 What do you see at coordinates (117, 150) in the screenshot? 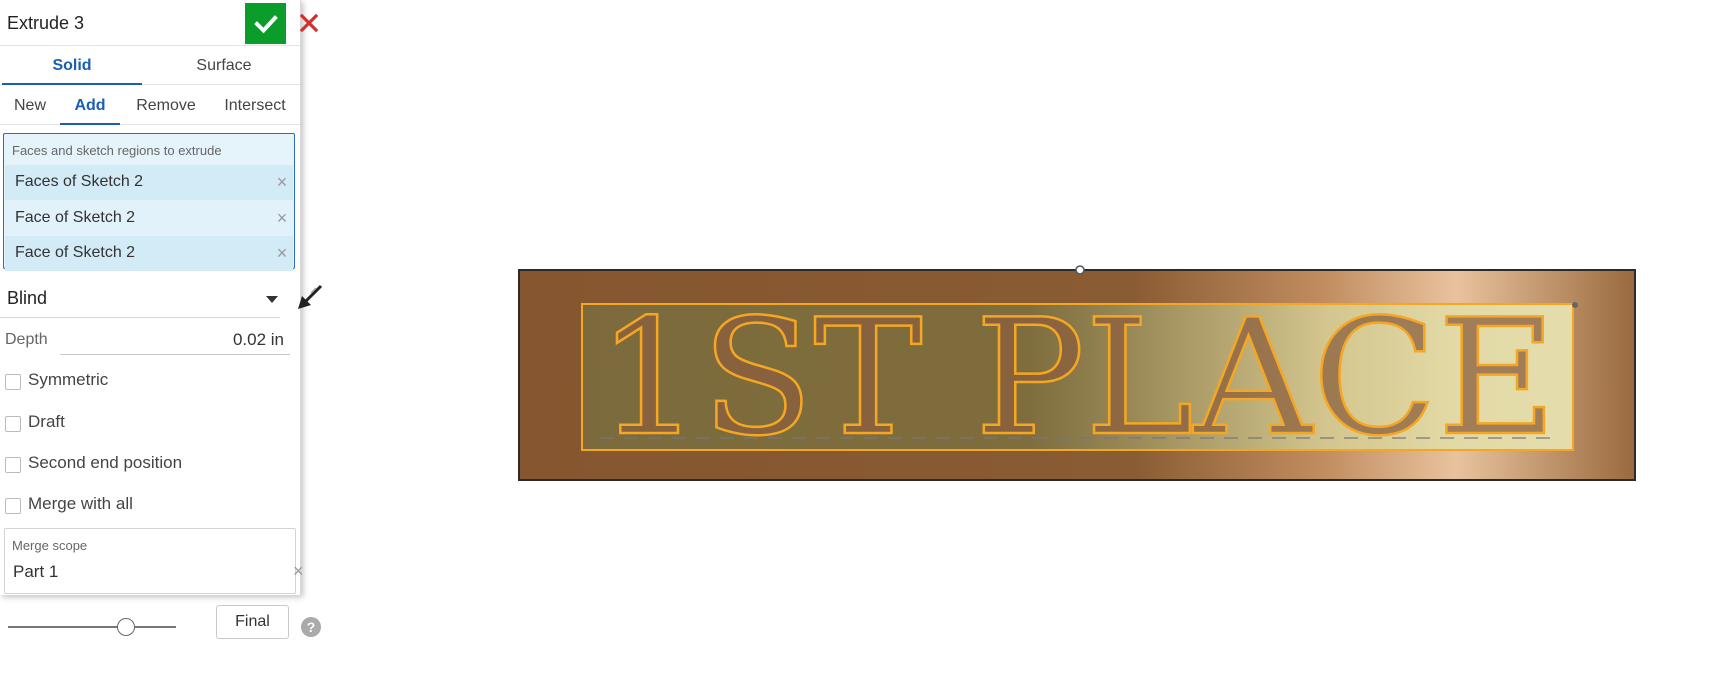
I see `faces-label: Faces and sketch regions to extrude` at bounding box center [117, 150].